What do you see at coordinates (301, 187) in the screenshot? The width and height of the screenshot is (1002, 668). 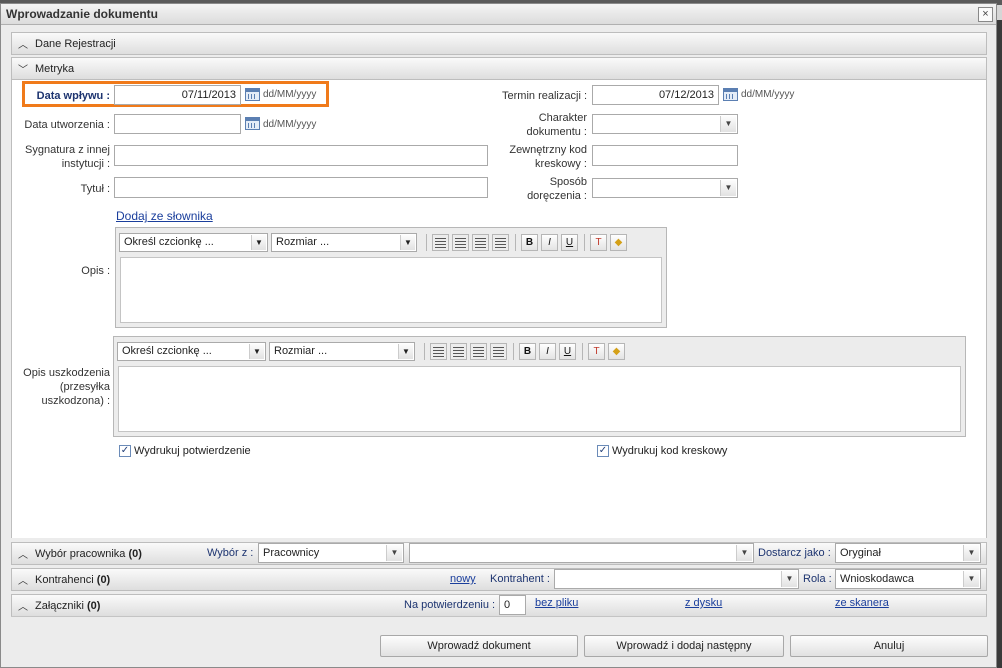 I see `tytul-input` at bounding box center [301, 187].